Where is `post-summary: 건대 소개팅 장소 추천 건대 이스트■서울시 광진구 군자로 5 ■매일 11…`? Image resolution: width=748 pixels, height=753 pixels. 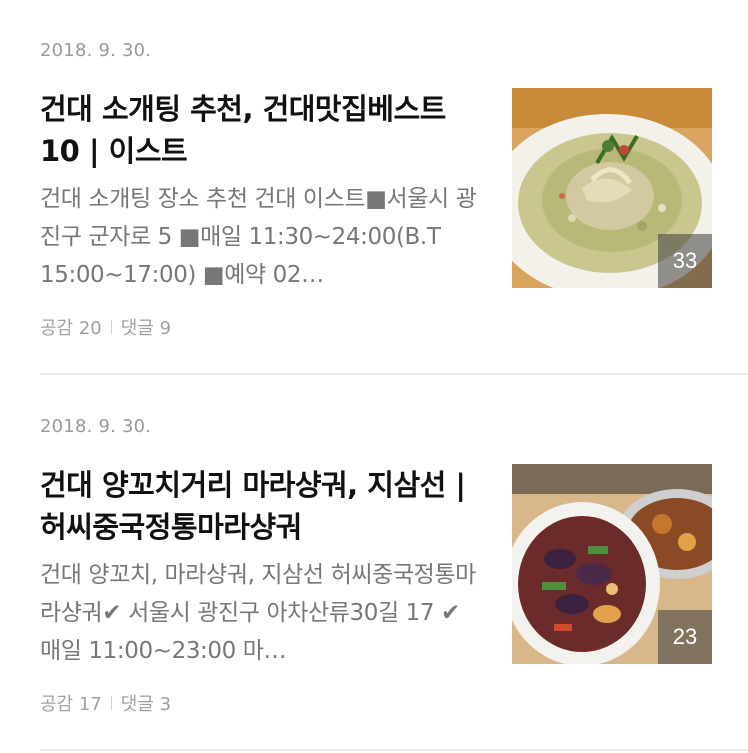
post-summary: 건대 소개팅 장소 추천 건대 이스트■서울시 광진구 군자로 5 ■매일 11… is located at coordinates (260, 237).